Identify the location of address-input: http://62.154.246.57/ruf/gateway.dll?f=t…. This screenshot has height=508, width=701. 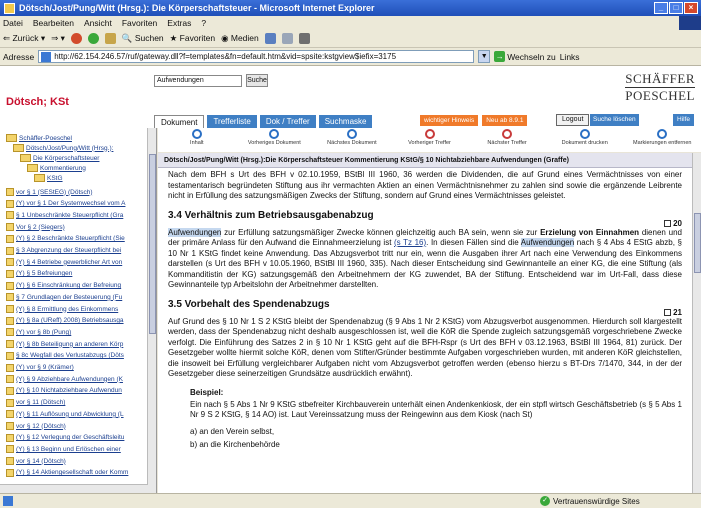
(256, 56).